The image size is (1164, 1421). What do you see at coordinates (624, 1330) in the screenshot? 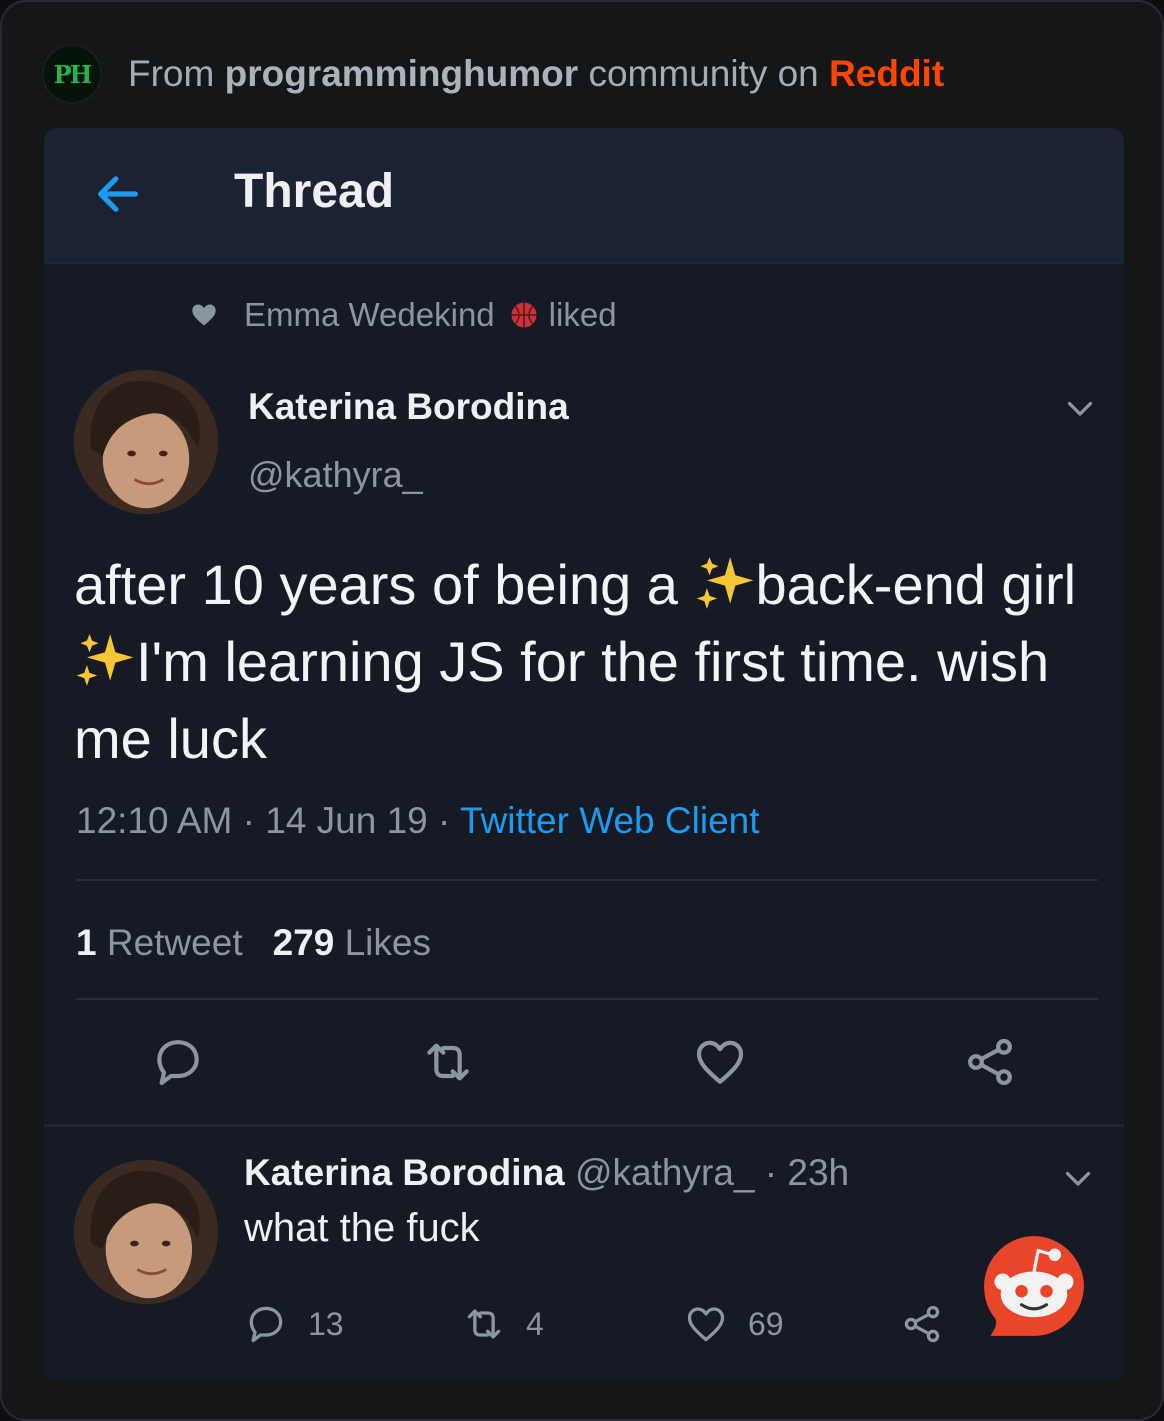
I see `reply-actions: 13 4 69` at bounding box center [624, 1330].